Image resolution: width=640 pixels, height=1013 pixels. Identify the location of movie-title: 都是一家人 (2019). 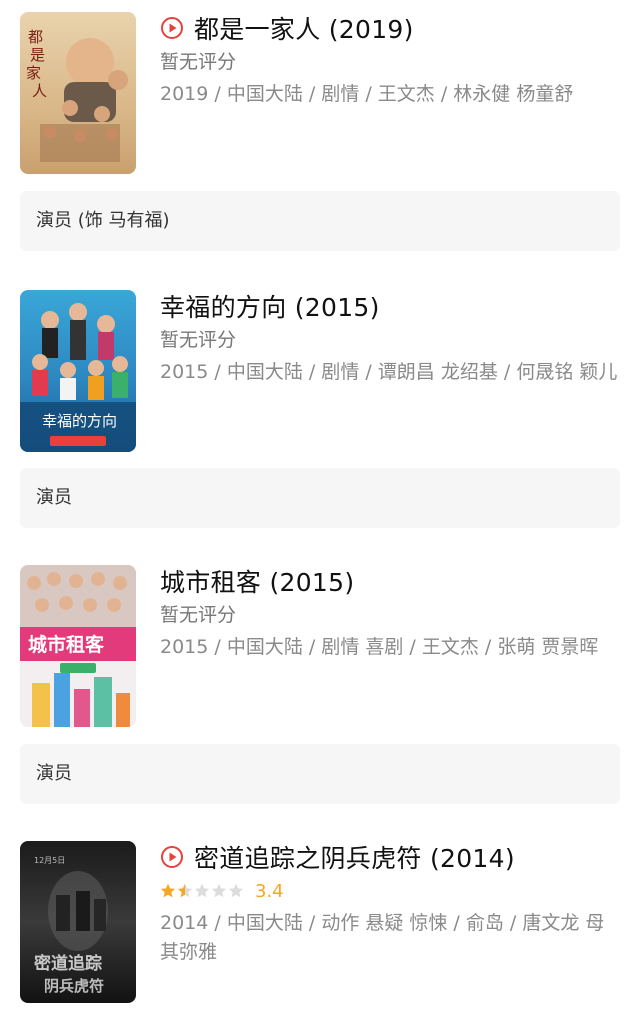
(304, 28).